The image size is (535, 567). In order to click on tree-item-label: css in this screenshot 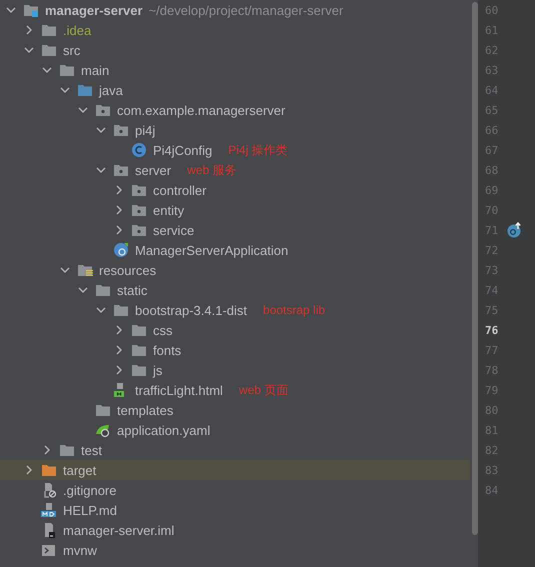, I will do `click(162, 330)`.